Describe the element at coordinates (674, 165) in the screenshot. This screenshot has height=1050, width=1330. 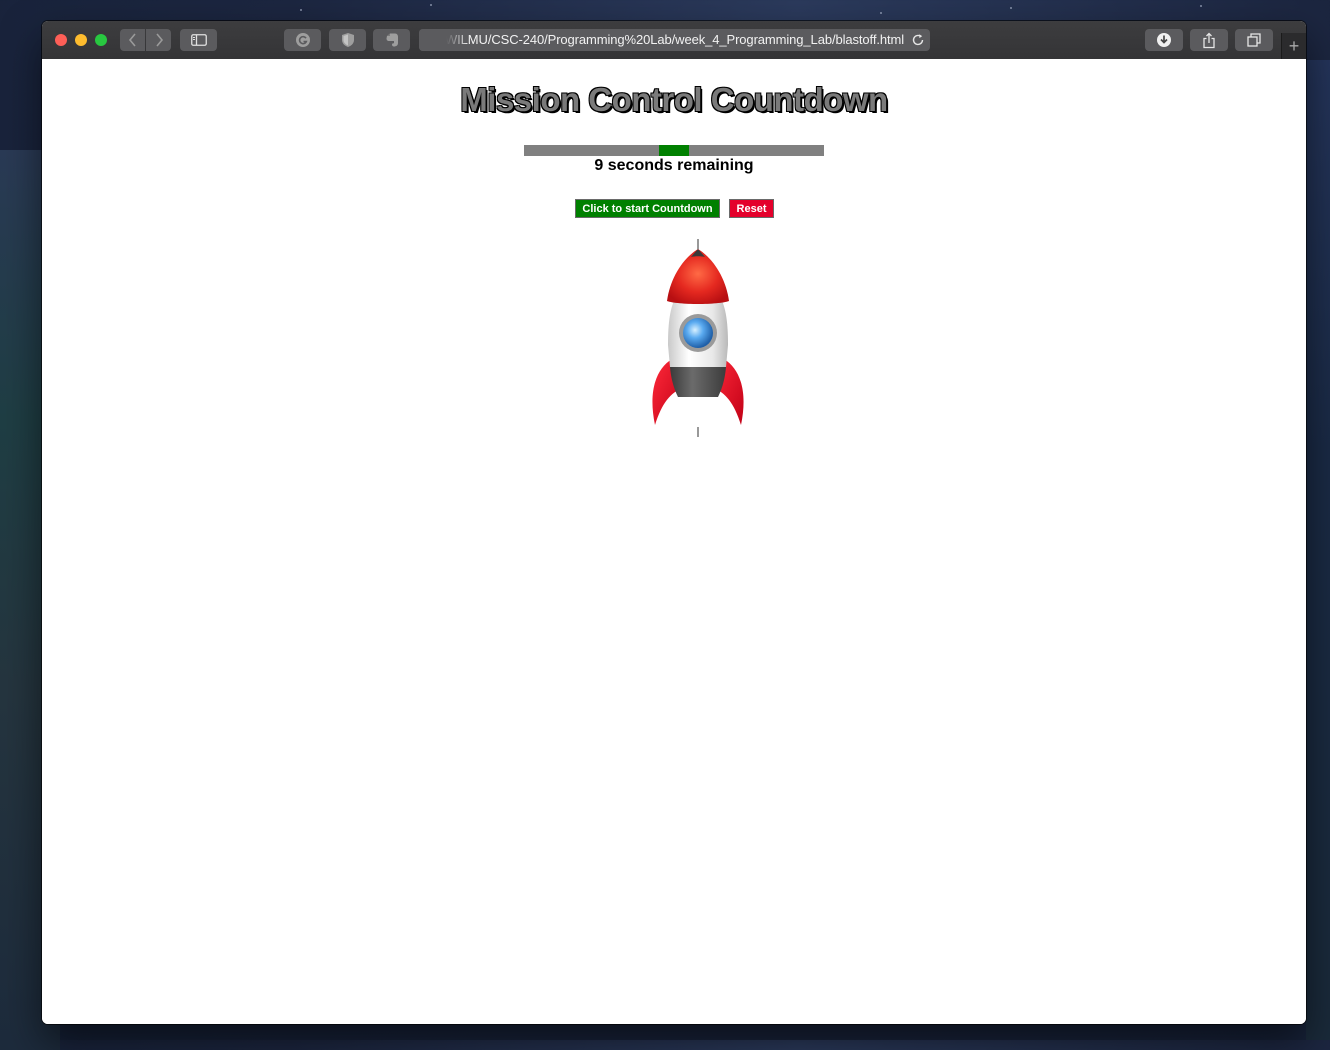
I see `countdown-status-text: 9 seconds remaining` at that location.